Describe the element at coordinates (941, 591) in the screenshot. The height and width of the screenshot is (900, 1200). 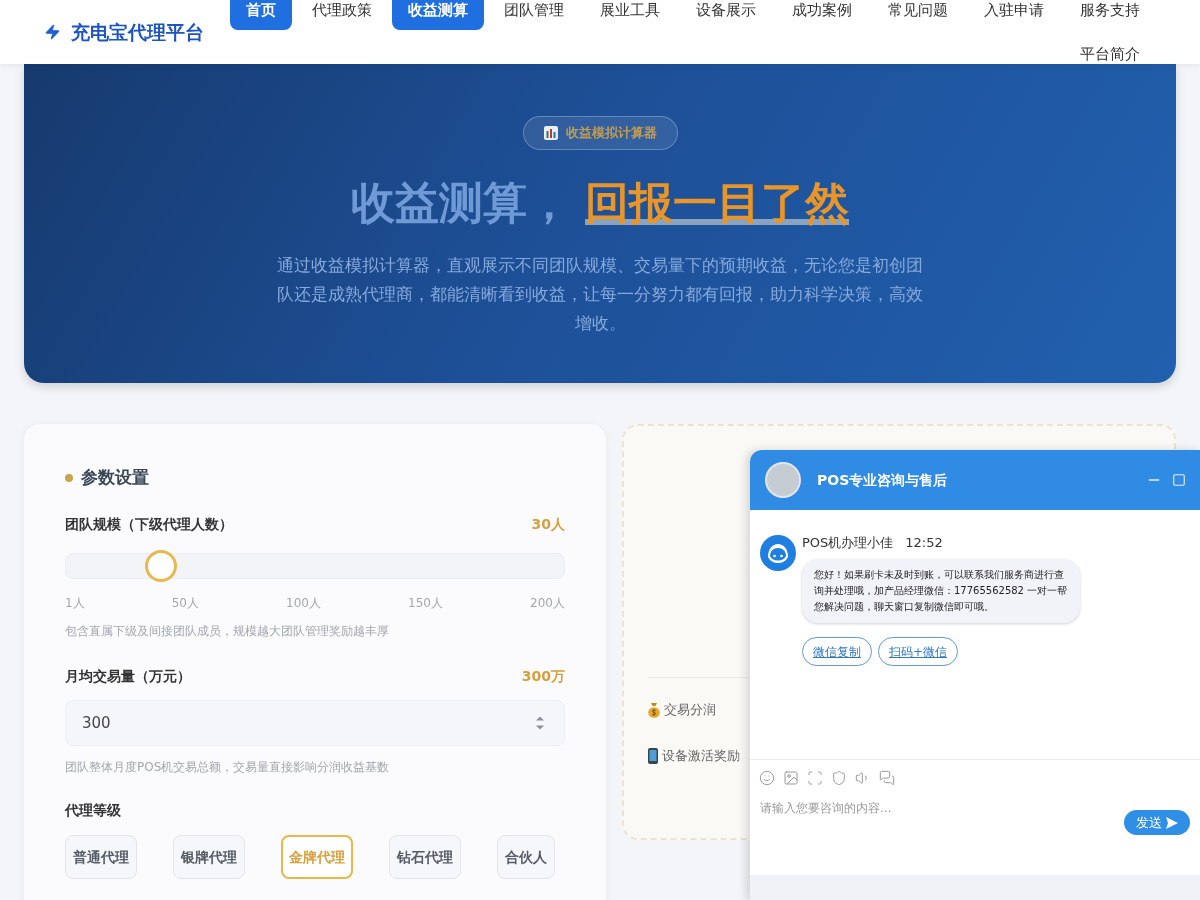
I see `message-bubble: 您好！如果刷卡未及时到账，可以联系我们服务商进行查询并处理哦，加产品经理微信：17765562582 一对一帮您解决问题，聊天窗口复制微信即可哦。` at that location.